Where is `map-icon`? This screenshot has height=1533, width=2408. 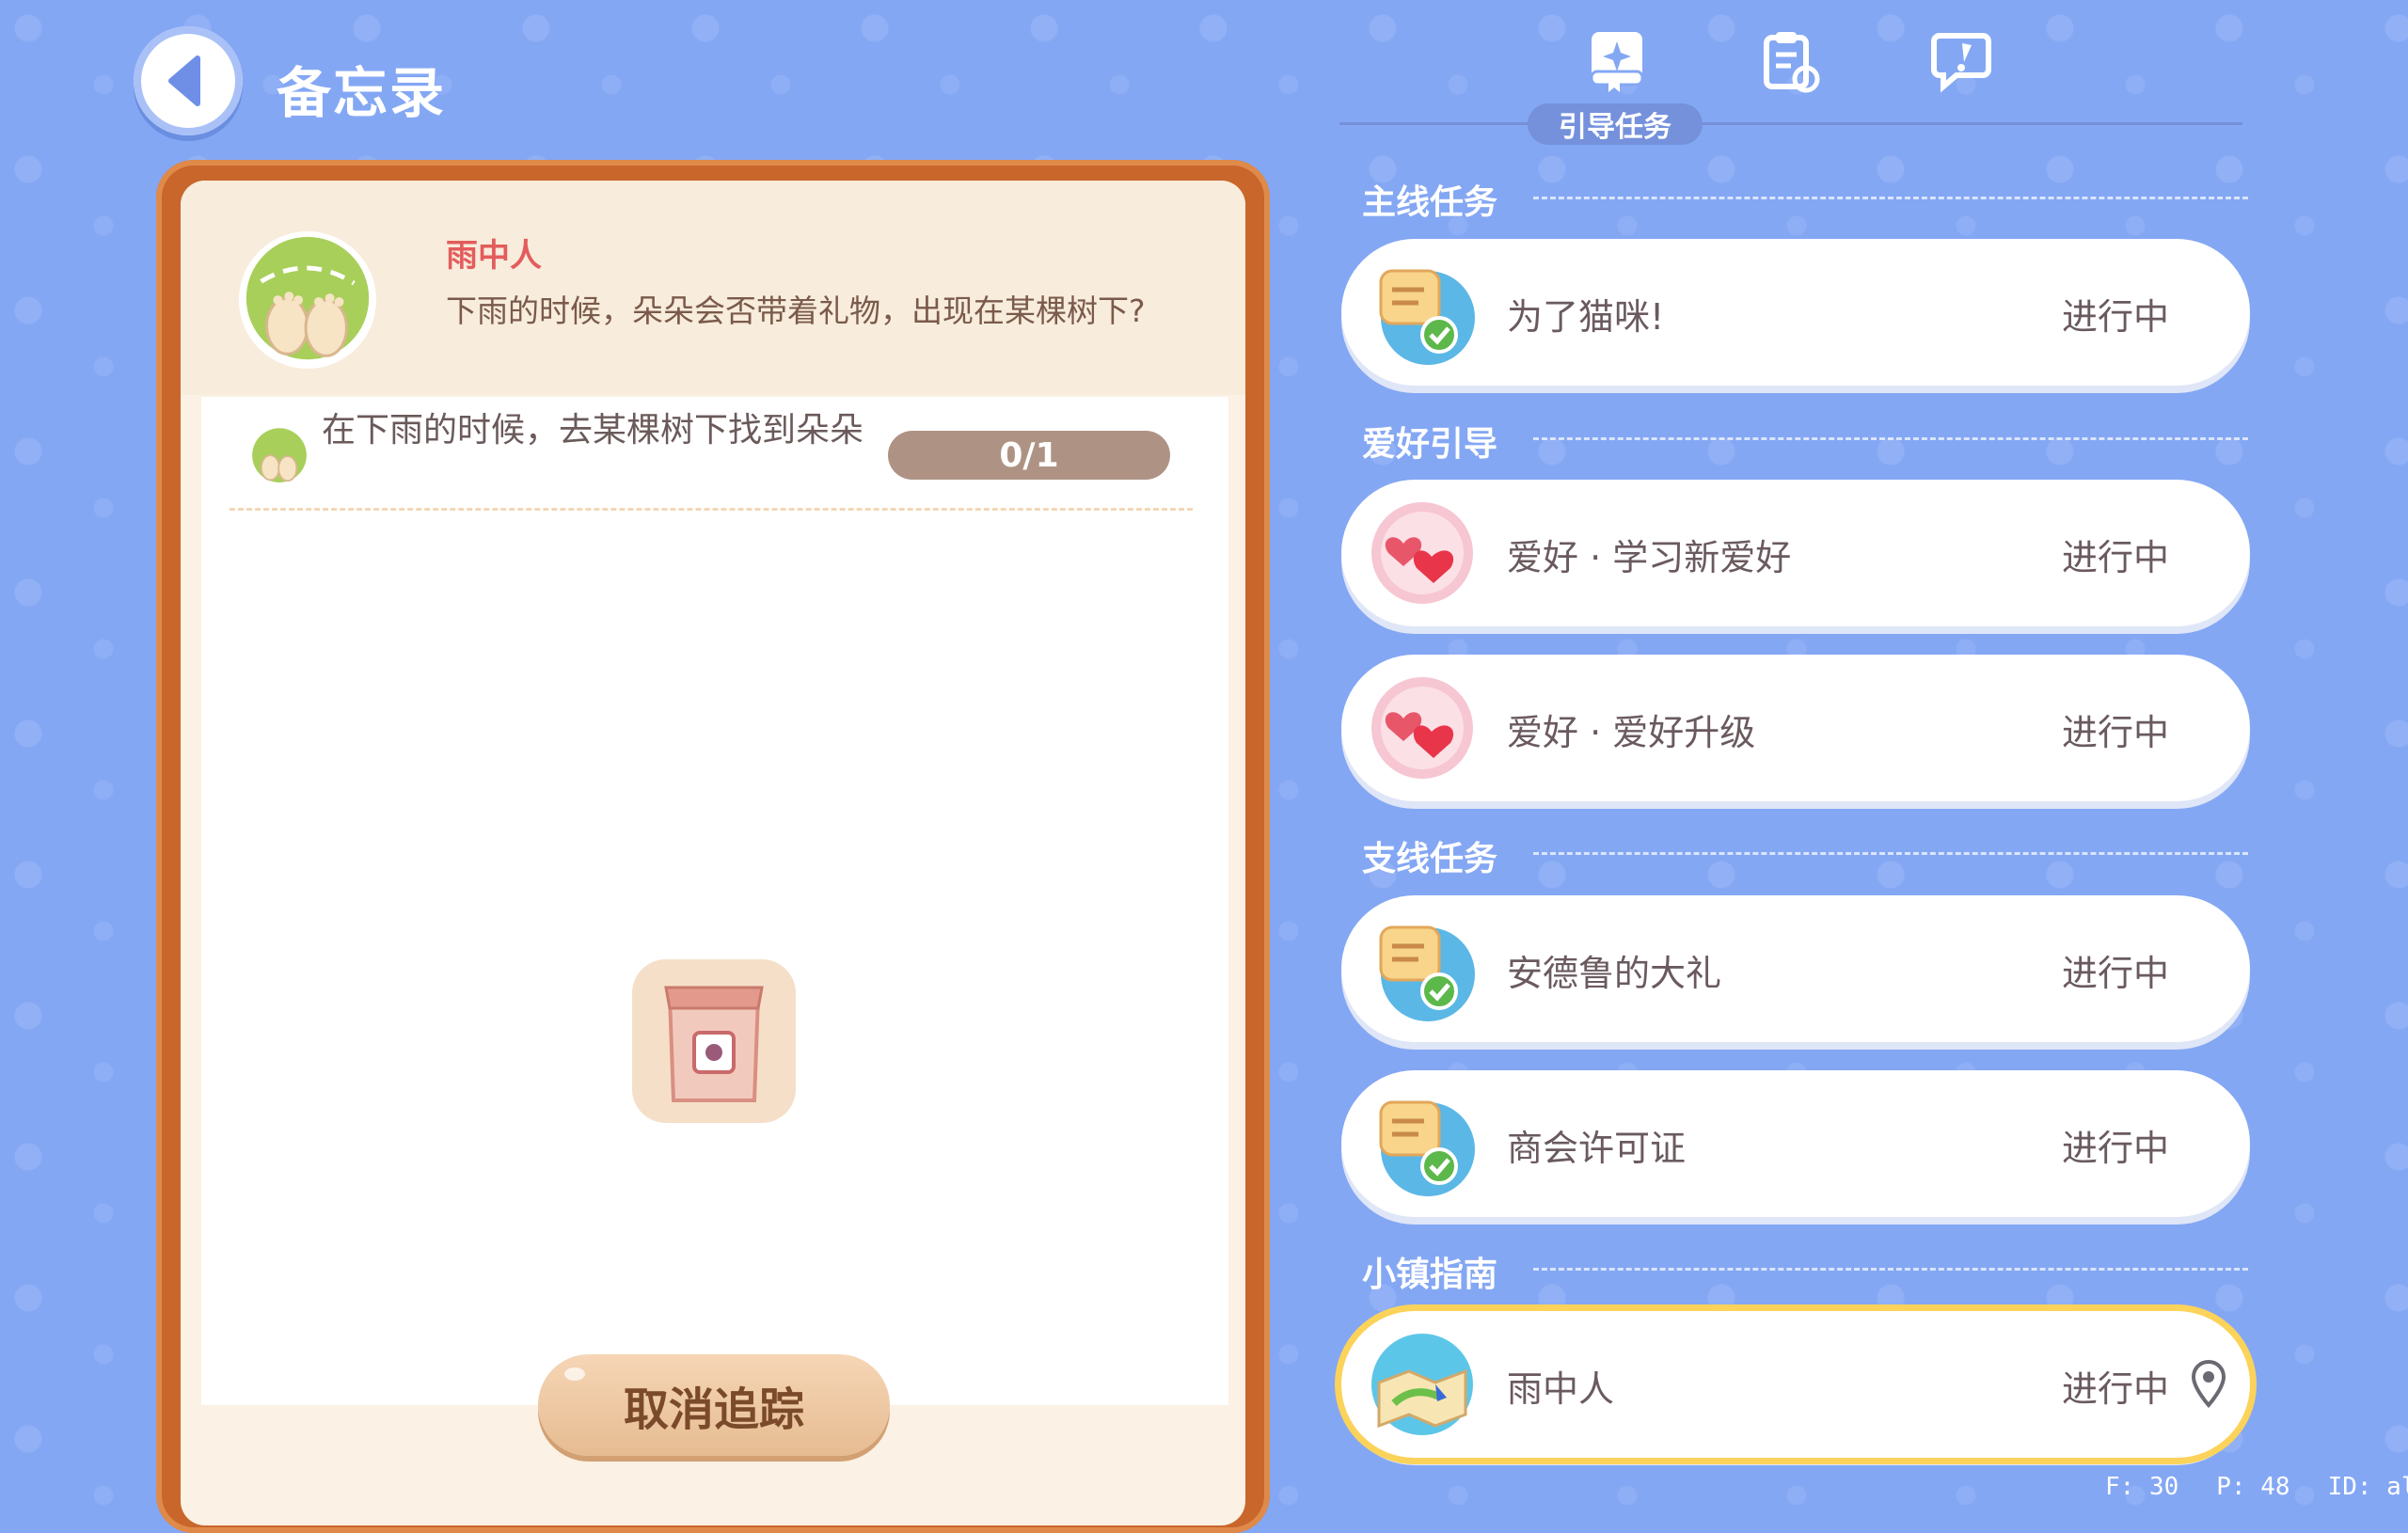
map-icon is located at coordinates (1422, 1384).